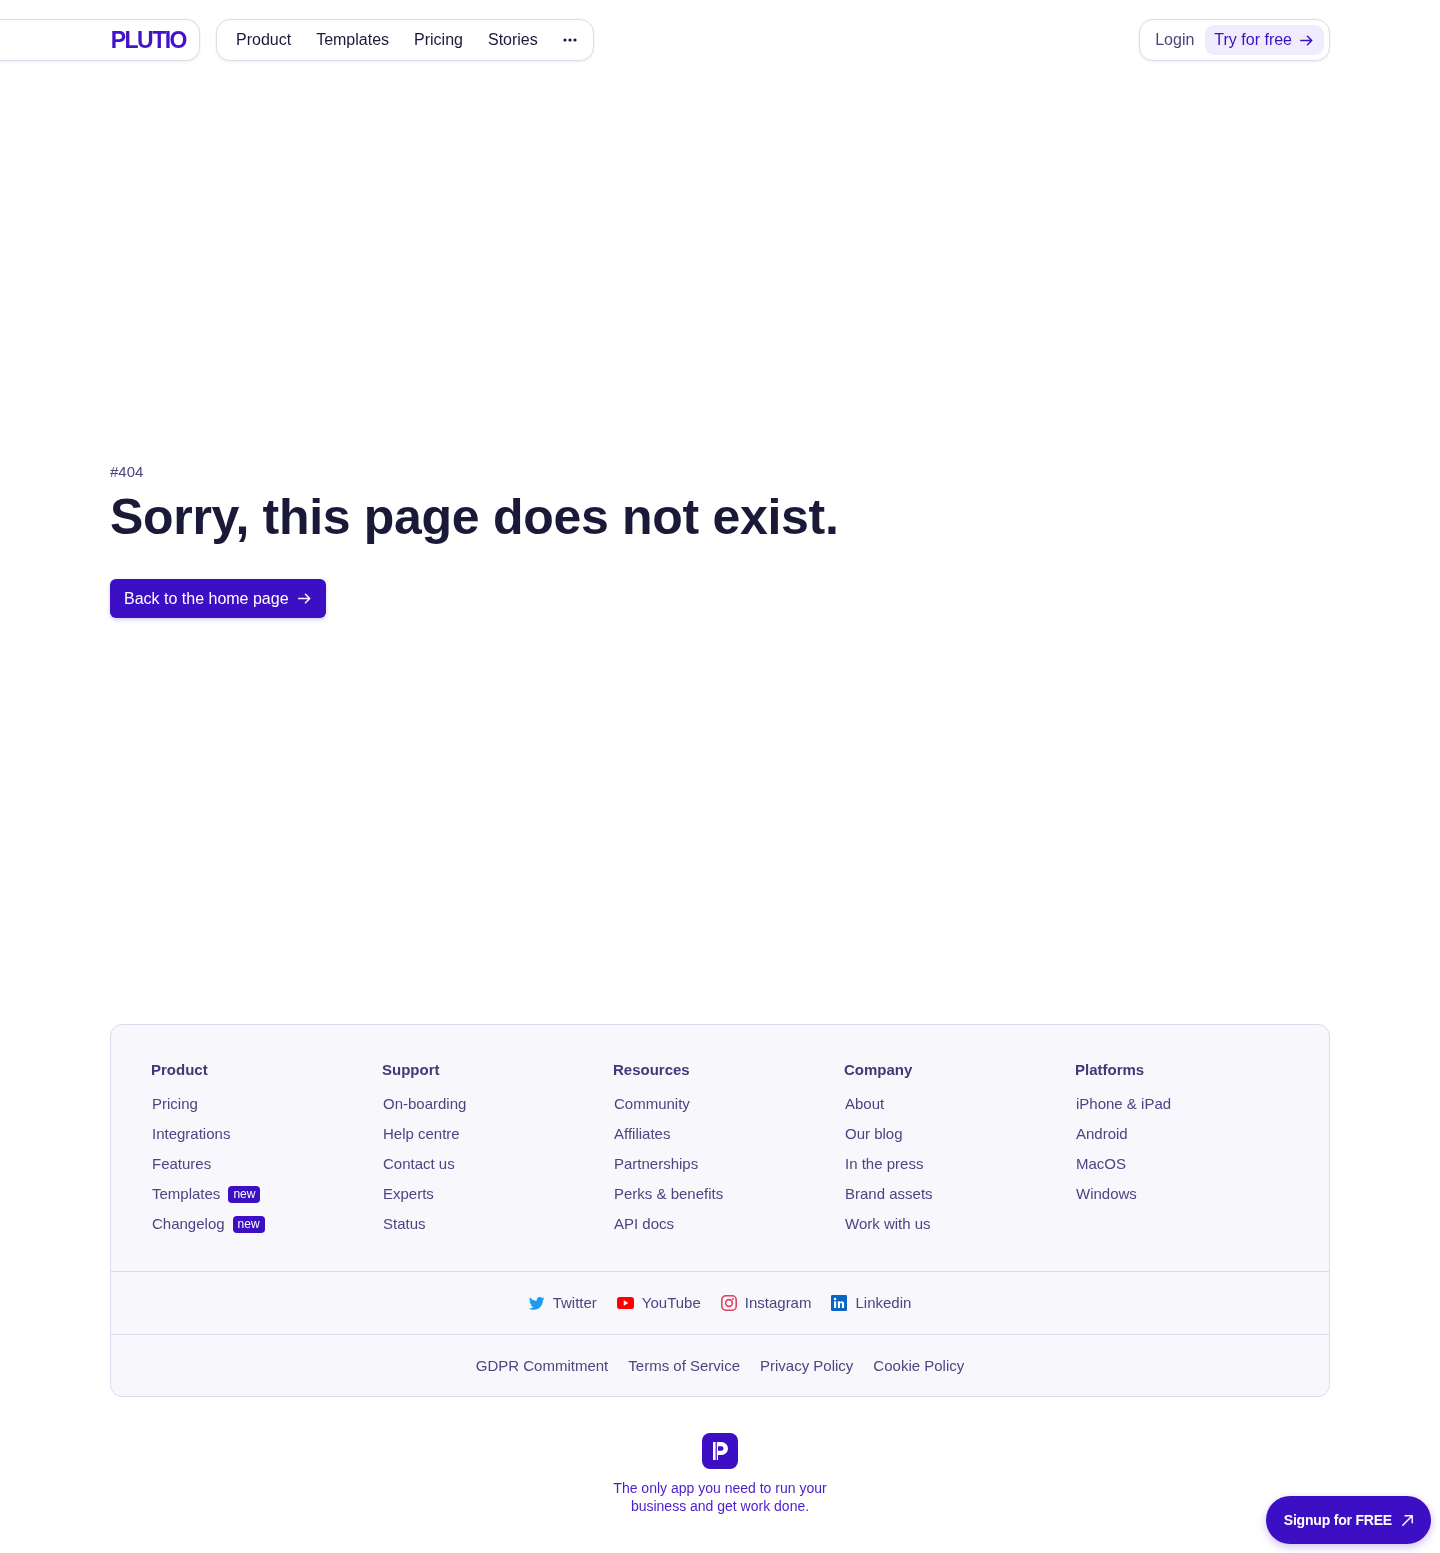 The height and width of the screenshot is (1553, 1440). Describe the element at coordinates (669, 1194) in the screenshot. I see `footer-link: Perks & benefits` at that location.